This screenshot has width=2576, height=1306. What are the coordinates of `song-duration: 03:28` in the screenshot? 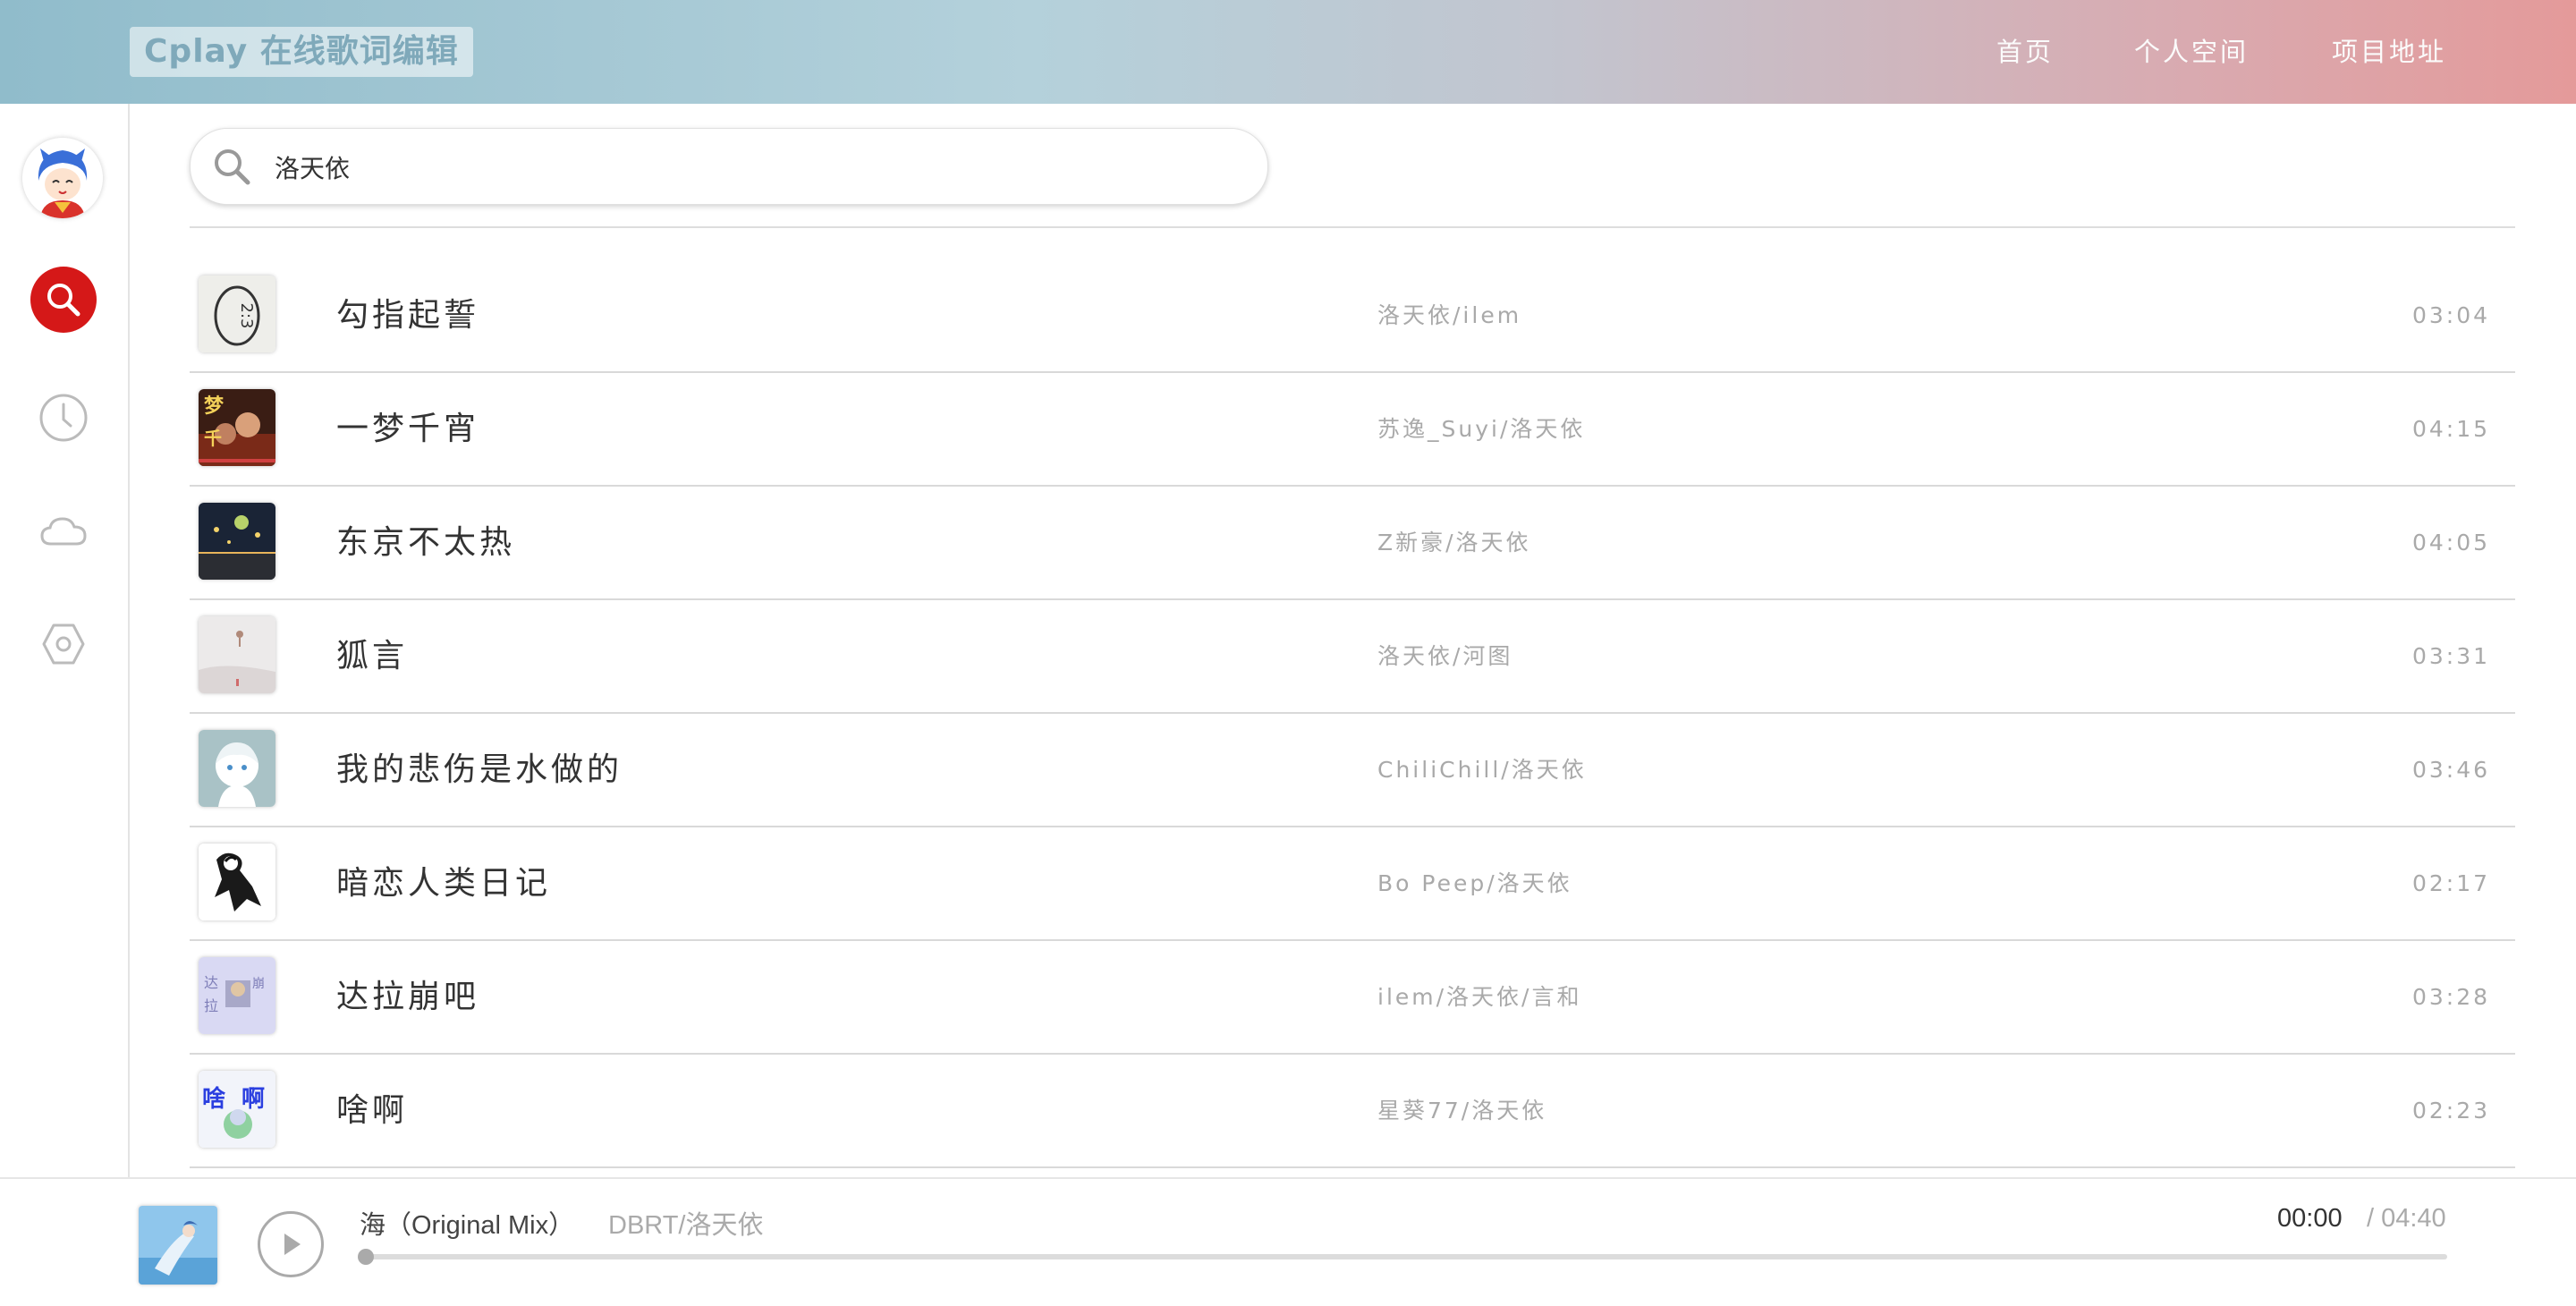 It's located at (2450, 997).